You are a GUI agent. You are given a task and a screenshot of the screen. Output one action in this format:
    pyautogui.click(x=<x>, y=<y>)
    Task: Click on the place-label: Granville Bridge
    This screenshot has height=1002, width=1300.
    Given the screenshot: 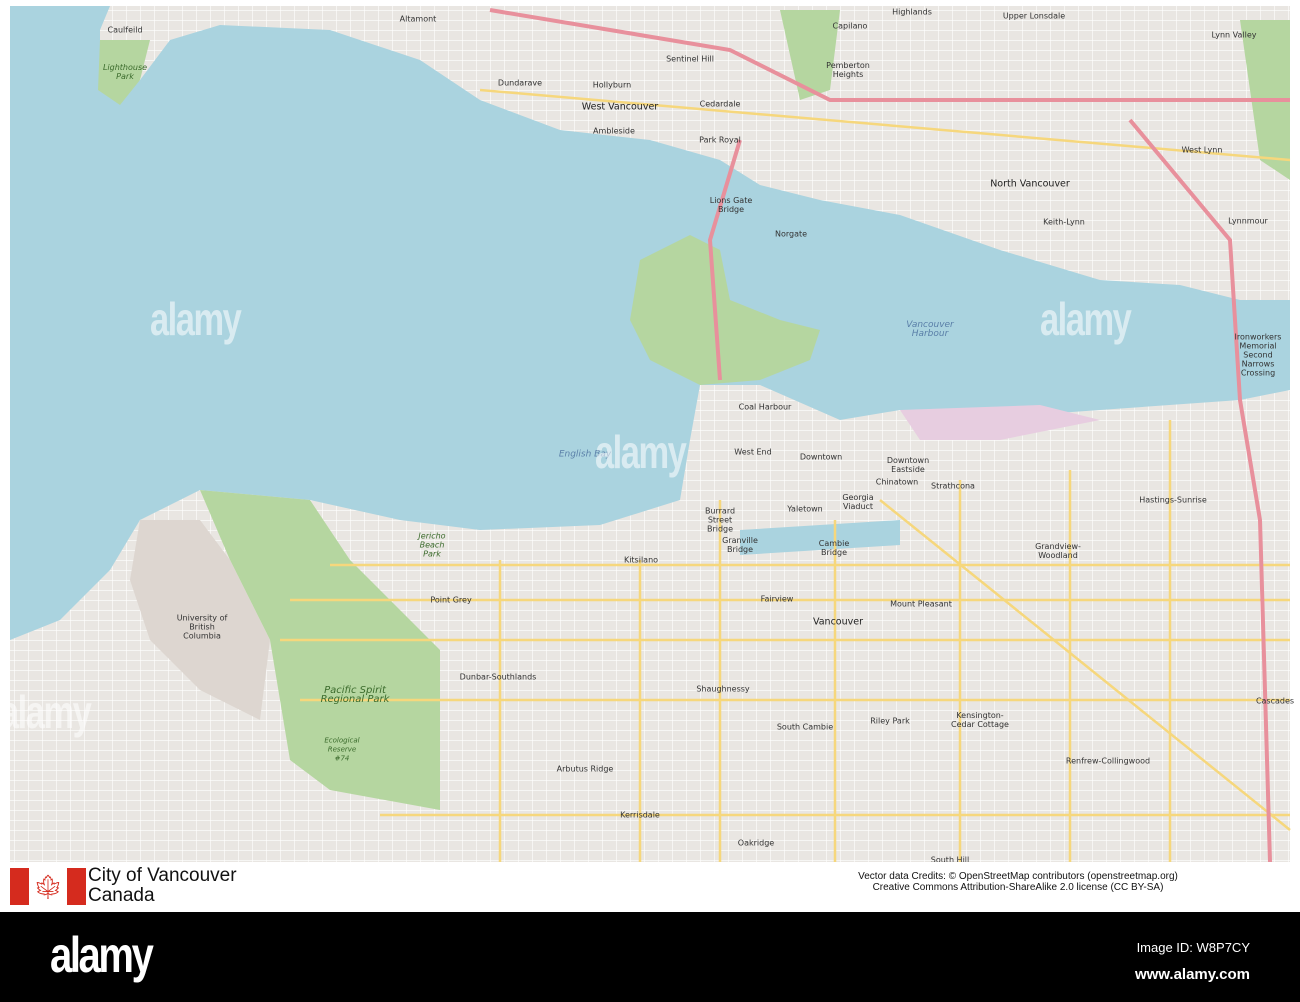 What is the action you would take?
    pyautogui.click(x=740, y=545)
    